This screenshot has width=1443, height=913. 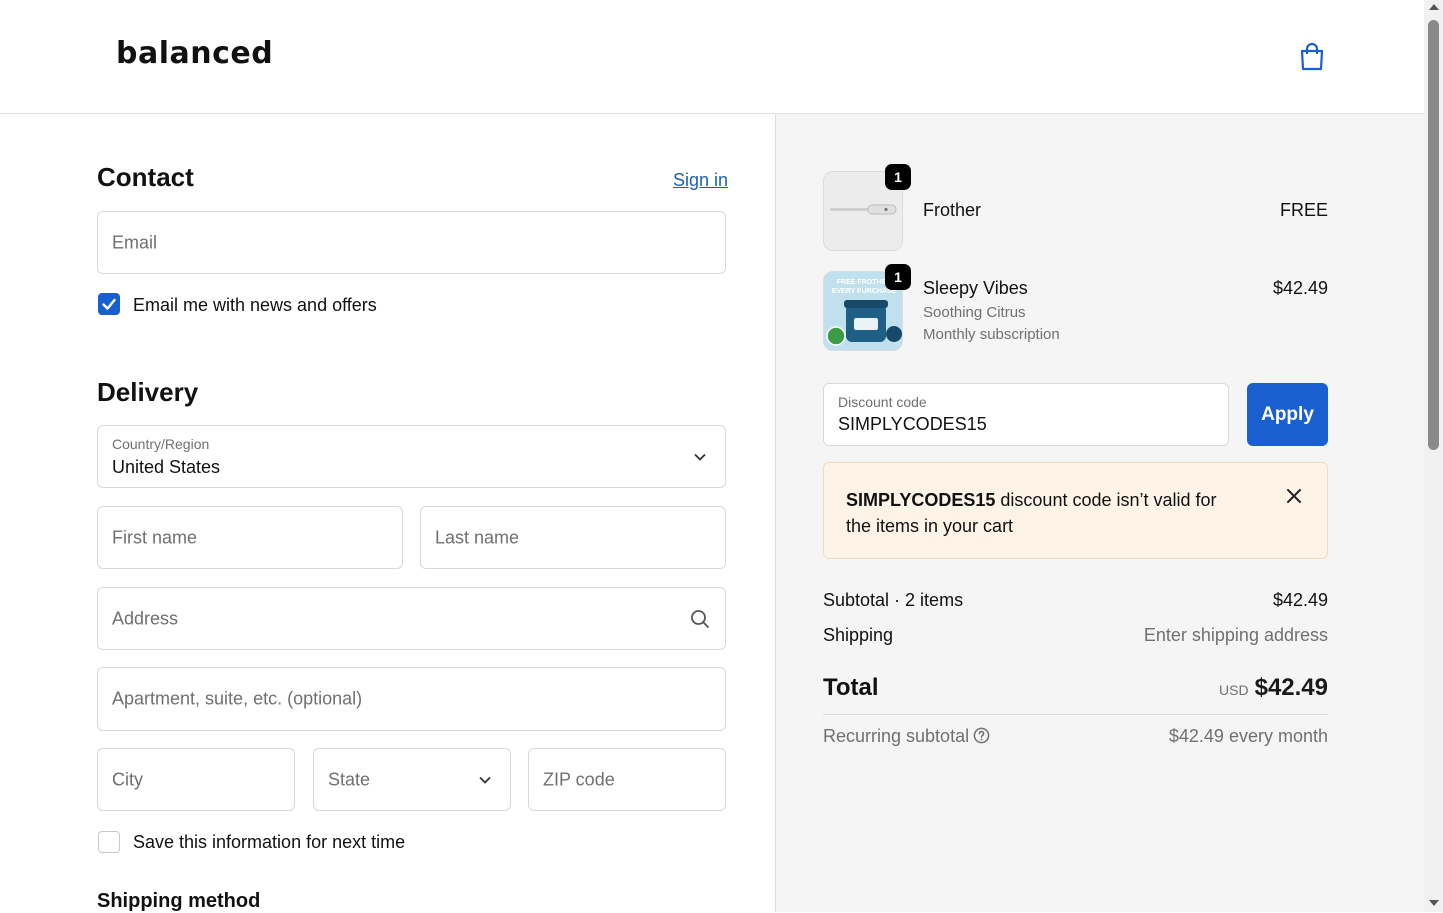 I want to click on shipping-label: Shipping, so click(x=858, y=635).